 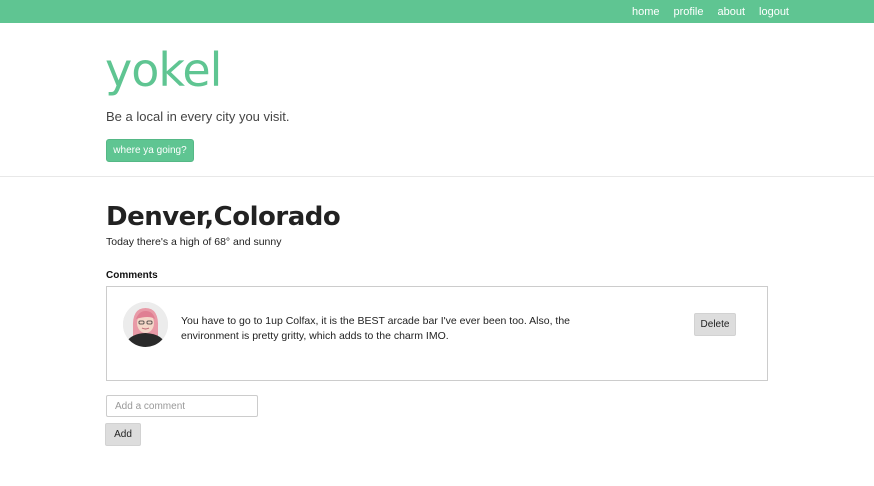 What do you see at coordinates (646, 12) in the screenshot?
I see `nav-home-link: home` at bounding box center [646, 12].